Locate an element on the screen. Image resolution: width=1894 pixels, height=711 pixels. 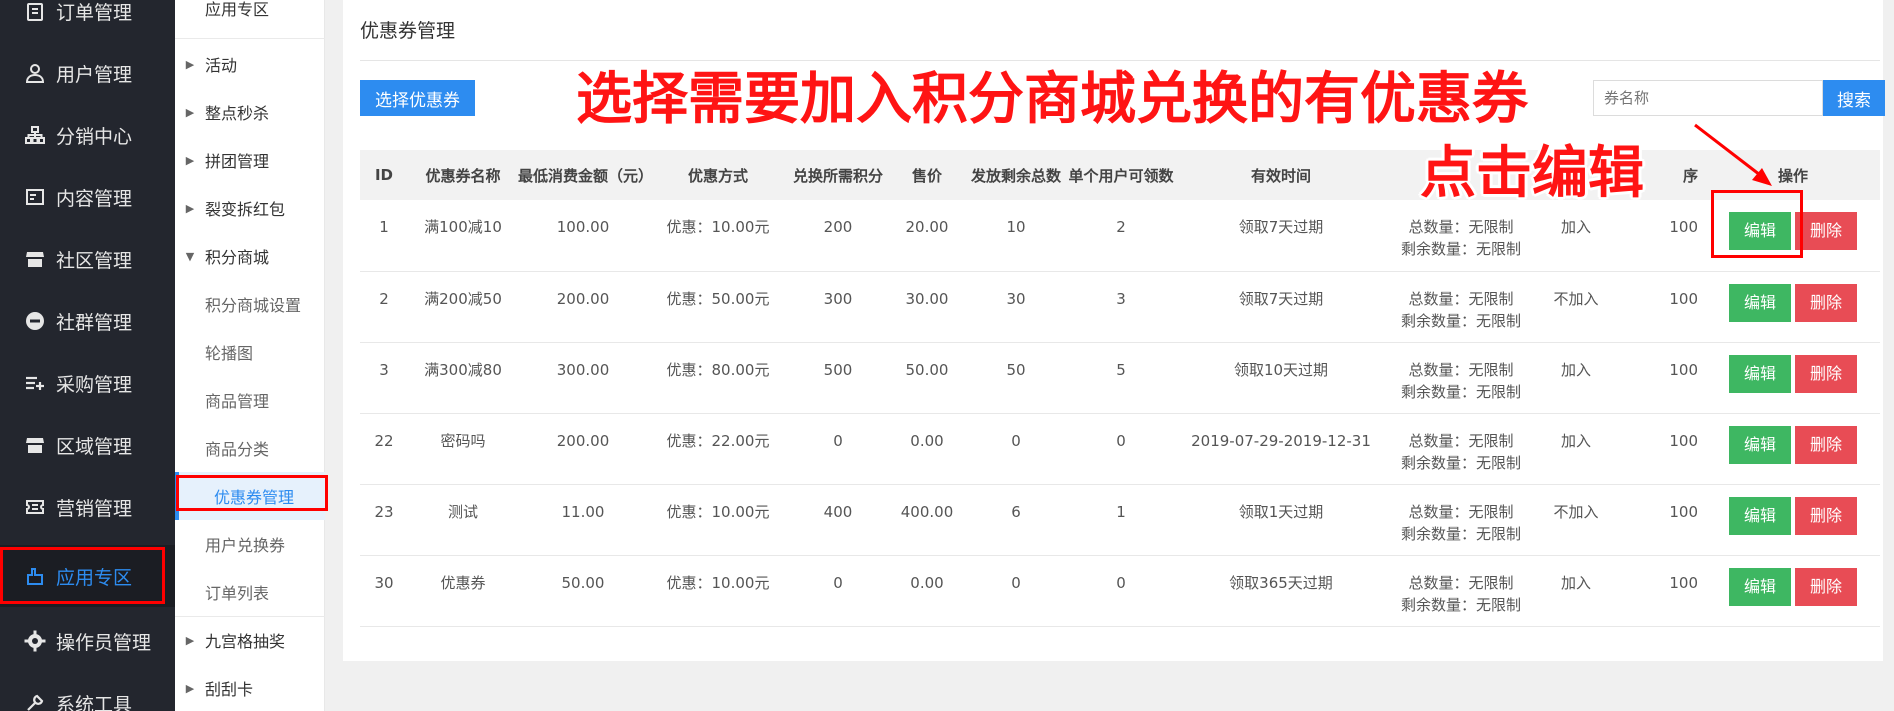
sidebar-item-marketing: 营销管理 is located at coordinates (87, 507).